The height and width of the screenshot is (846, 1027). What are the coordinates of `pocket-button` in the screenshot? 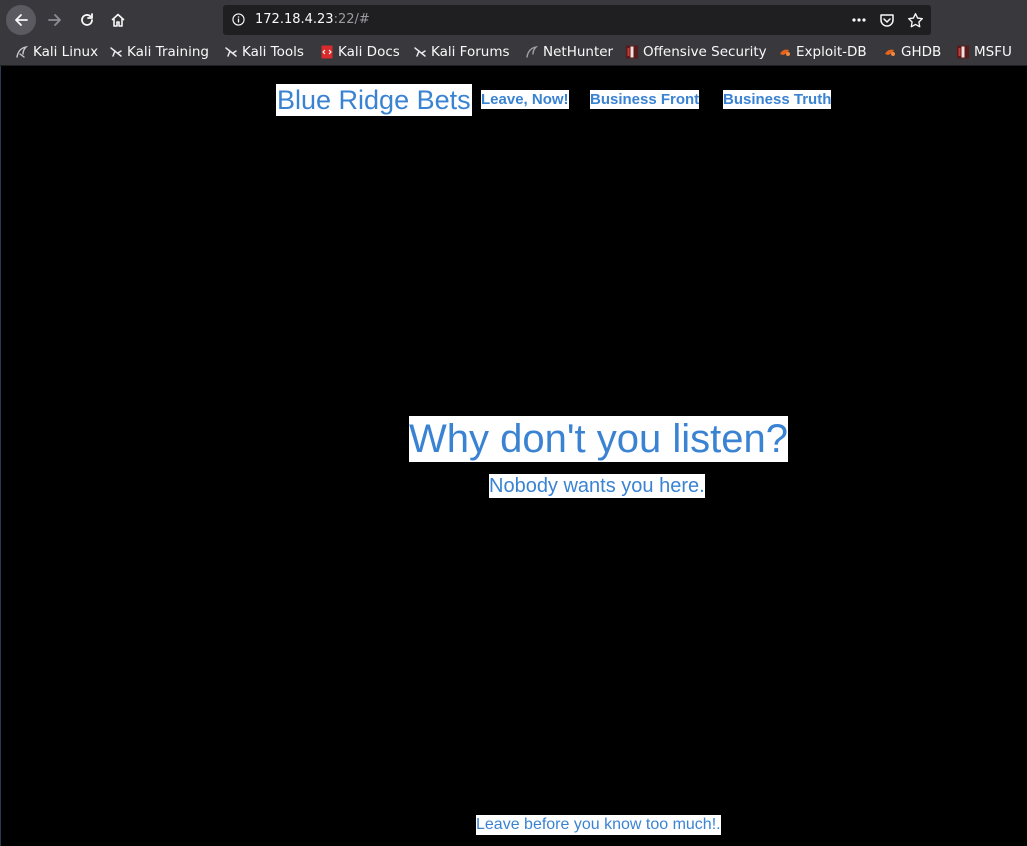 It's located at (887, 20).